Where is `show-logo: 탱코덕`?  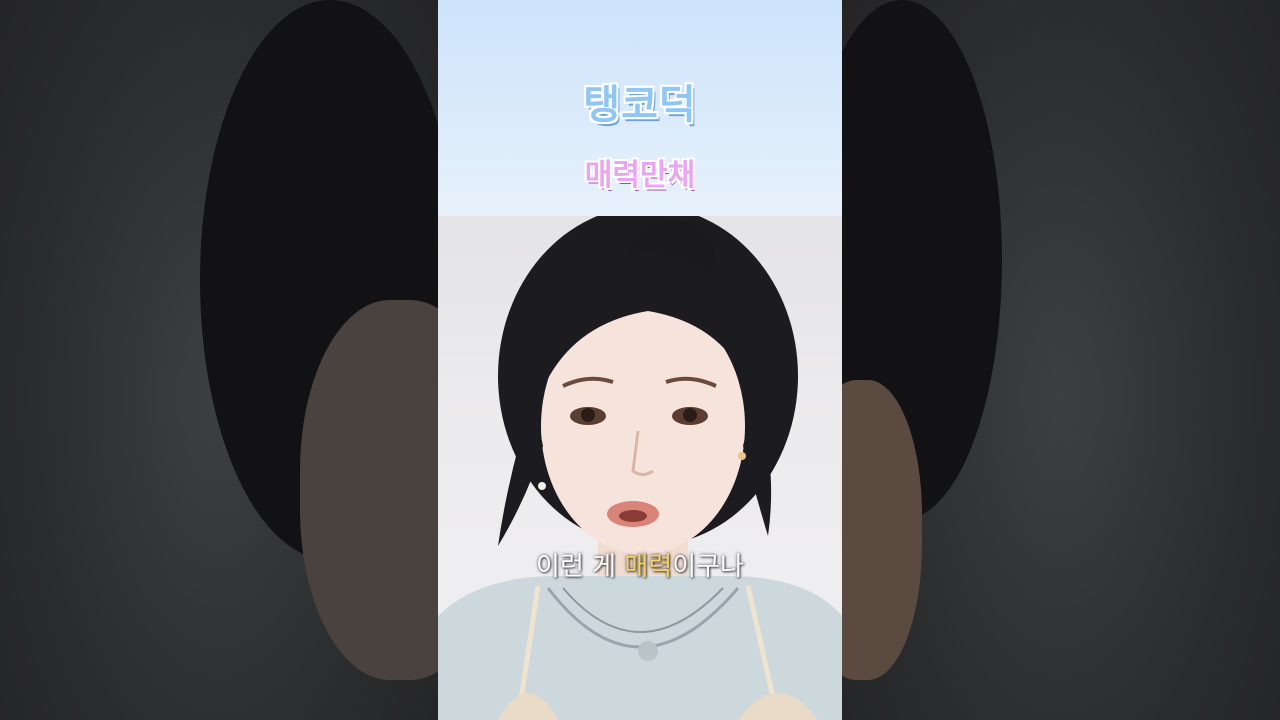
show-logo: 탱코덕 is located at coordinates (640, 105).